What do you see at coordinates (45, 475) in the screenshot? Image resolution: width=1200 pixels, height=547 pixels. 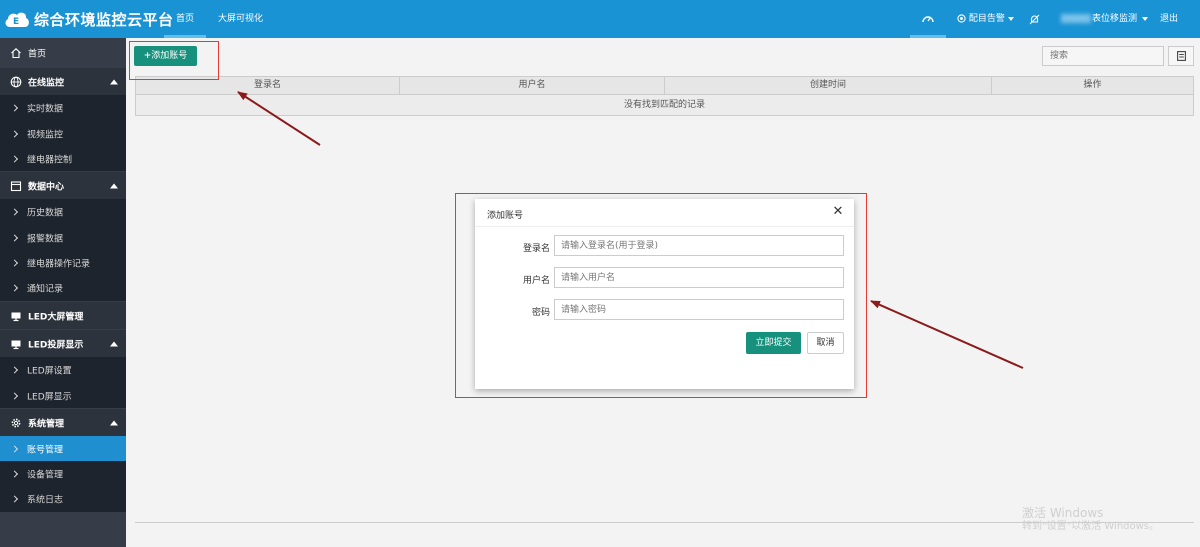 I see `sidebar-item-label: 设备管理` at bounding box center [45, 475].